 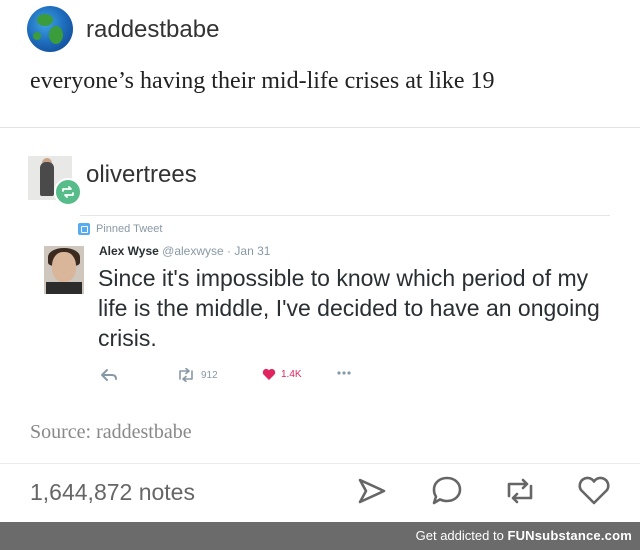 What do you see at coordinates (594, 491) in the screenshot?
I see `like-icon` at bounding box center [594, 491].